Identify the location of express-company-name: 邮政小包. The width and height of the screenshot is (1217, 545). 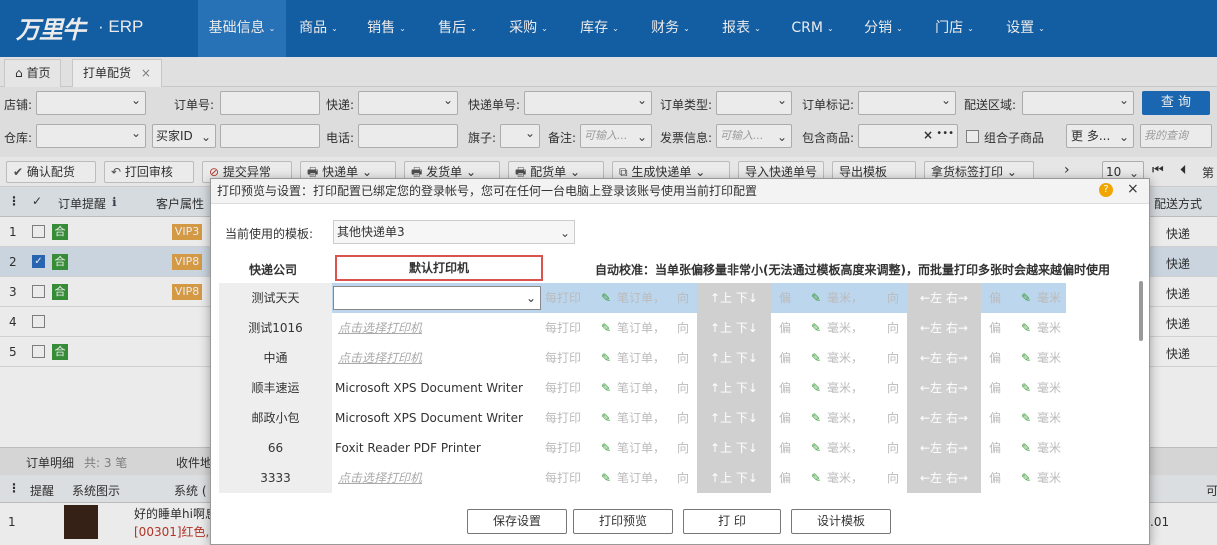
(275, 418).